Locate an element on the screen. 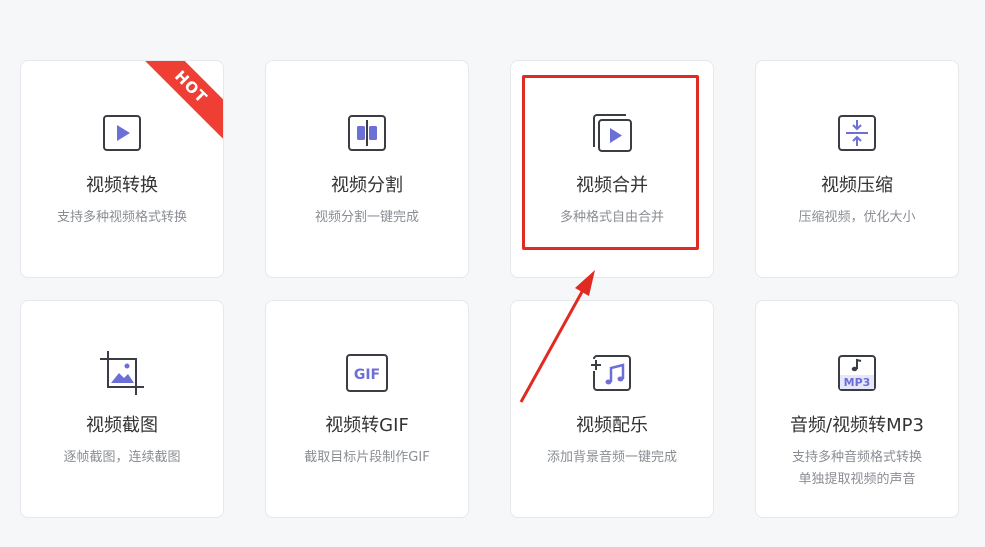 This screenshot has width=985, height=547. card-audio-to-mp3: MP3 音频/视频转MP3 支持多种音频格式转换 单独提取视频的声音 is located at coordinates (857, 409).